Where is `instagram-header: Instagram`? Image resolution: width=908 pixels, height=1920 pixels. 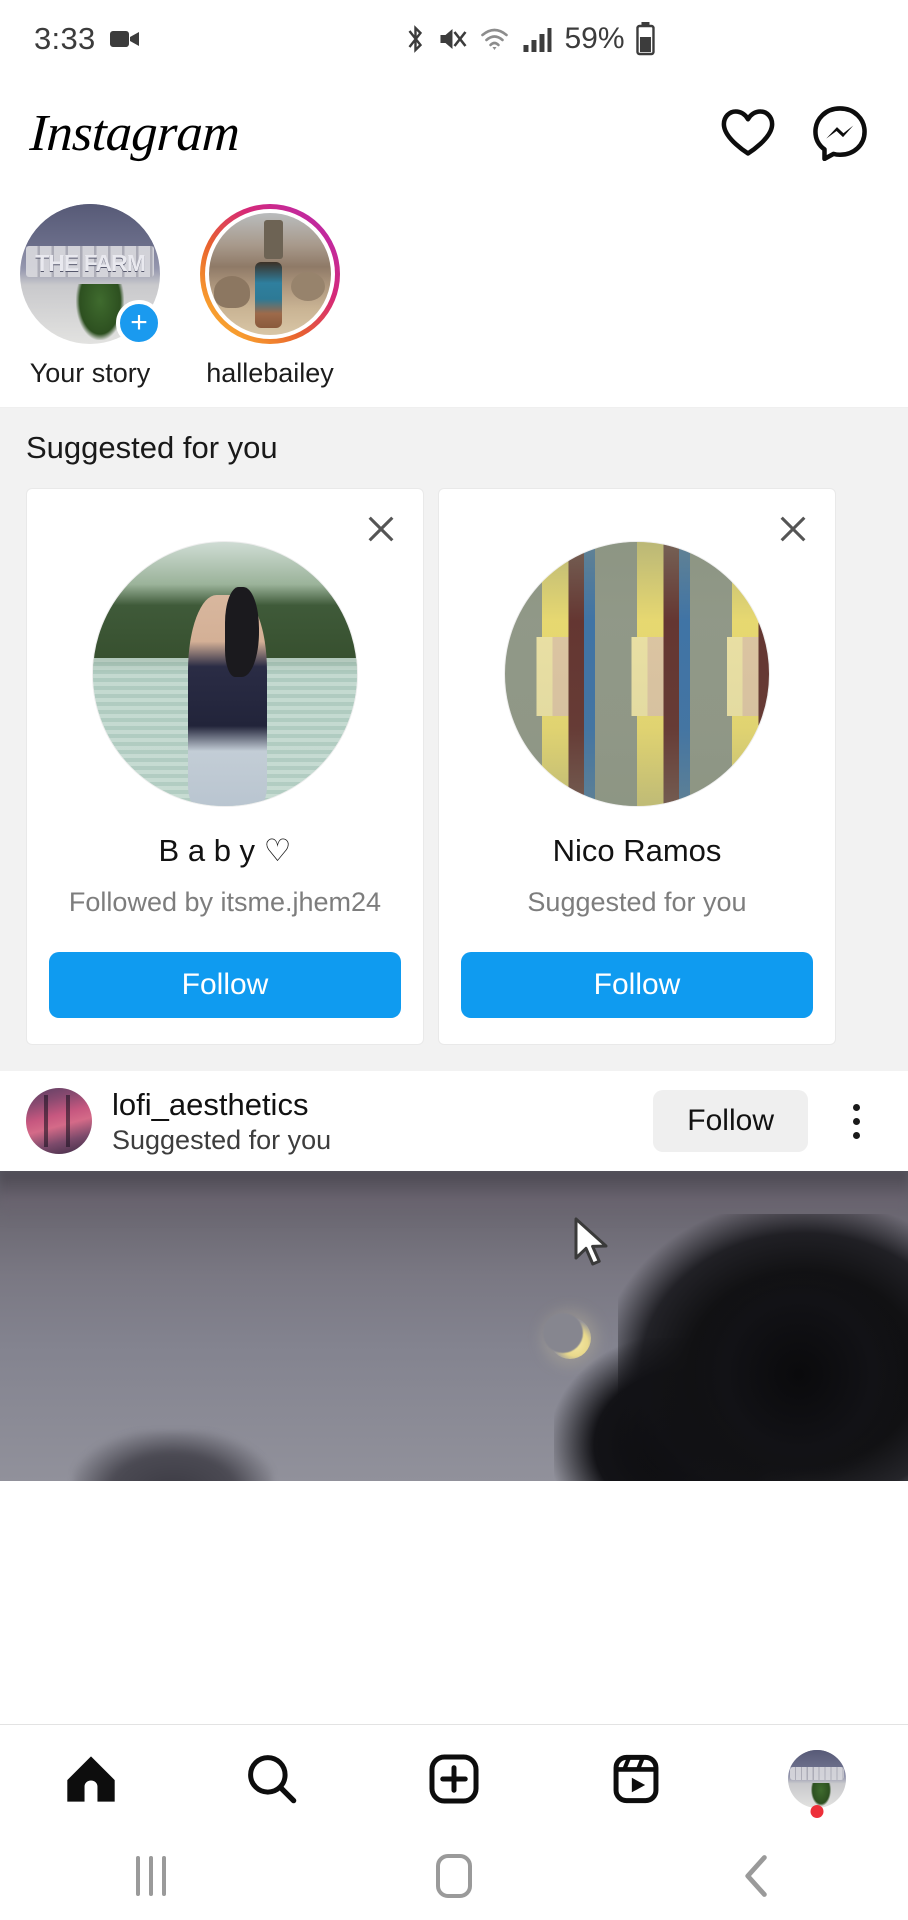 instagram-header: Instagram is located at coordinates (454, 133).